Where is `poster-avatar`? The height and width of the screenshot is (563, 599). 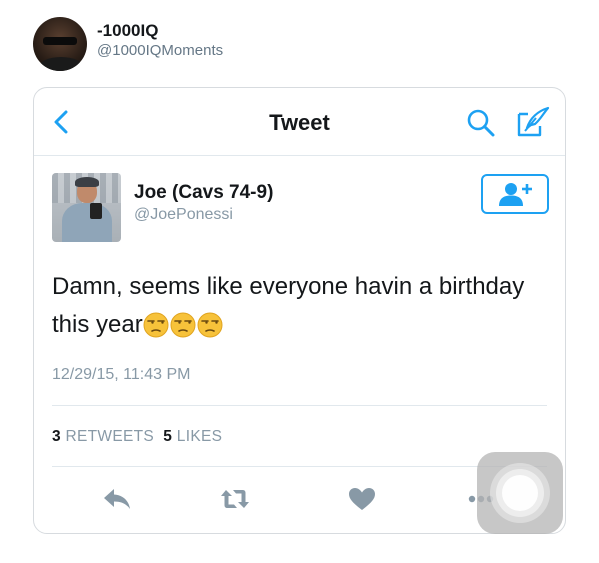
poster-avatar is located at coordinates (60, 44).